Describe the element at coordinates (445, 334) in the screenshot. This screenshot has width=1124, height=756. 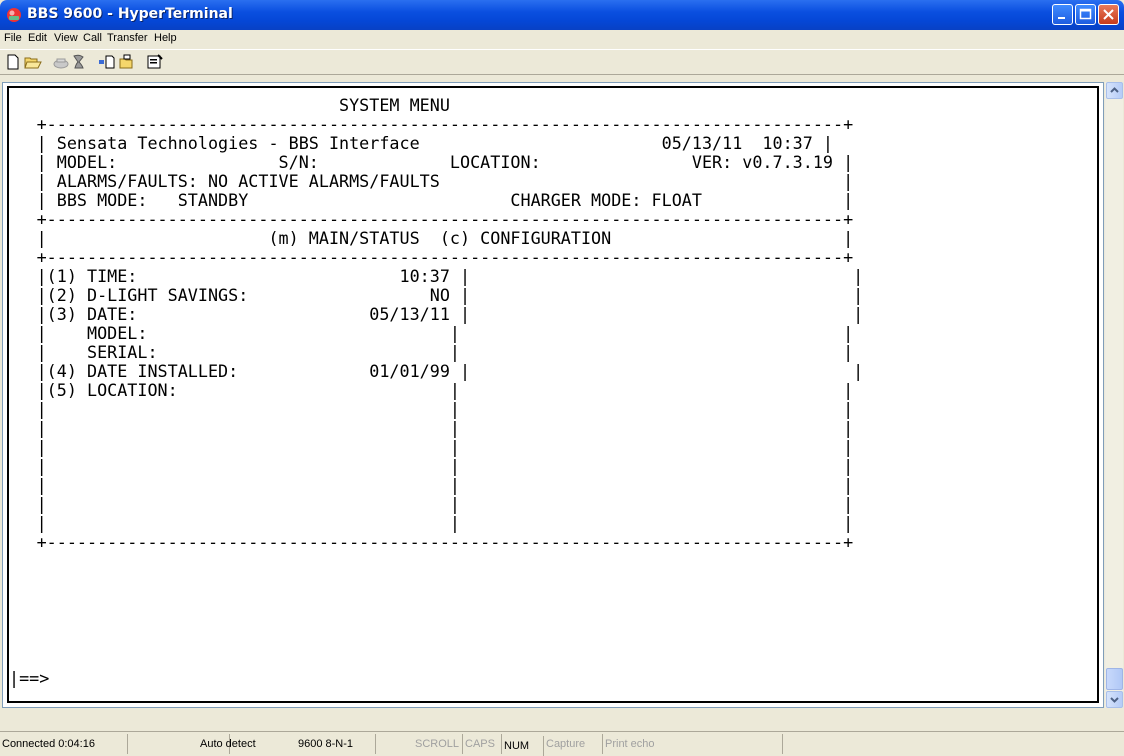
I see `terminal-line: | MODEL: | |` at that location.